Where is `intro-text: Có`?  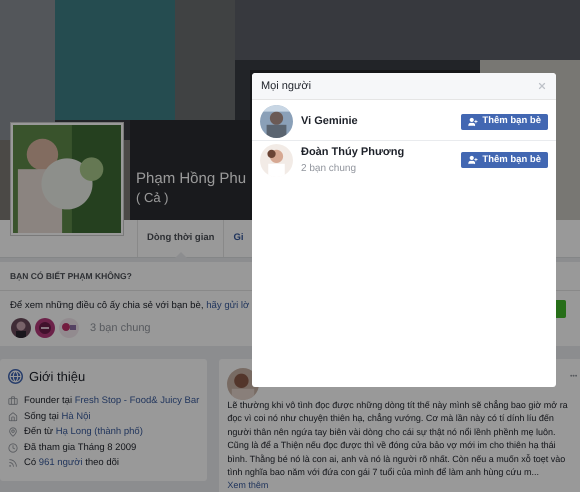
intro-text: Có is located at coordinates (30, 462).